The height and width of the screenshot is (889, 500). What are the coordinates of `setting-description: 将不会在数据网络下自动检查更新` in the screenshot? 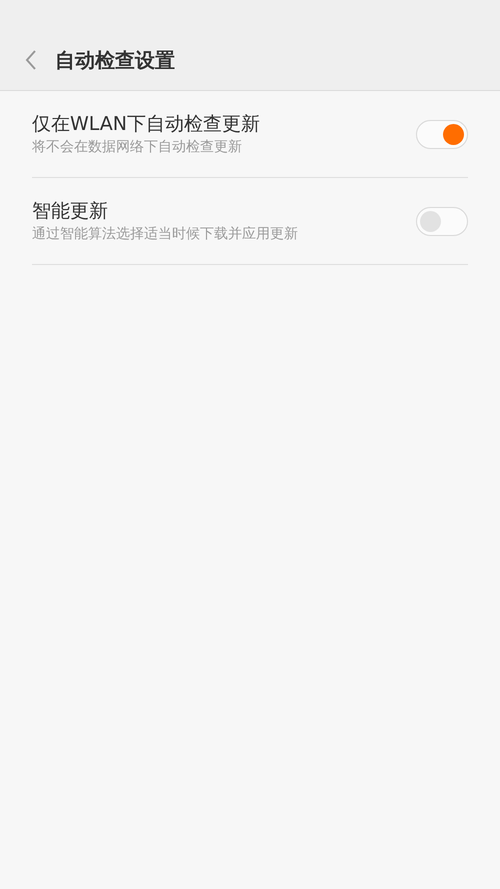 It's located at (137, 147).